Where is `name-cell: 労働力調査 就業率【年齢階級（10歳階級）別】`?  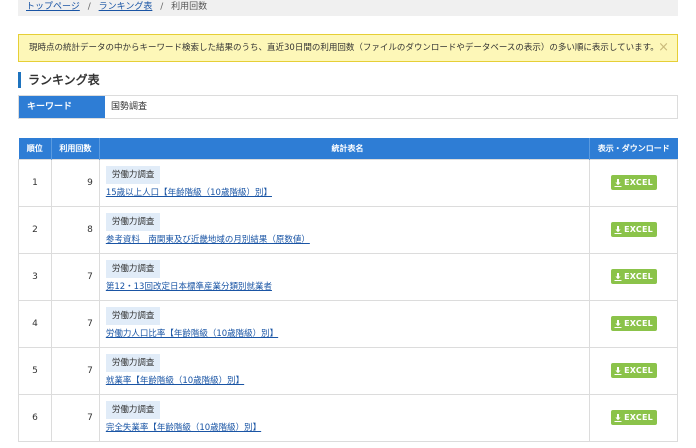
name-cell: 労働力調査 就業率【年齢階級（10歳階級）別】 is located at coordinates (344, 370).